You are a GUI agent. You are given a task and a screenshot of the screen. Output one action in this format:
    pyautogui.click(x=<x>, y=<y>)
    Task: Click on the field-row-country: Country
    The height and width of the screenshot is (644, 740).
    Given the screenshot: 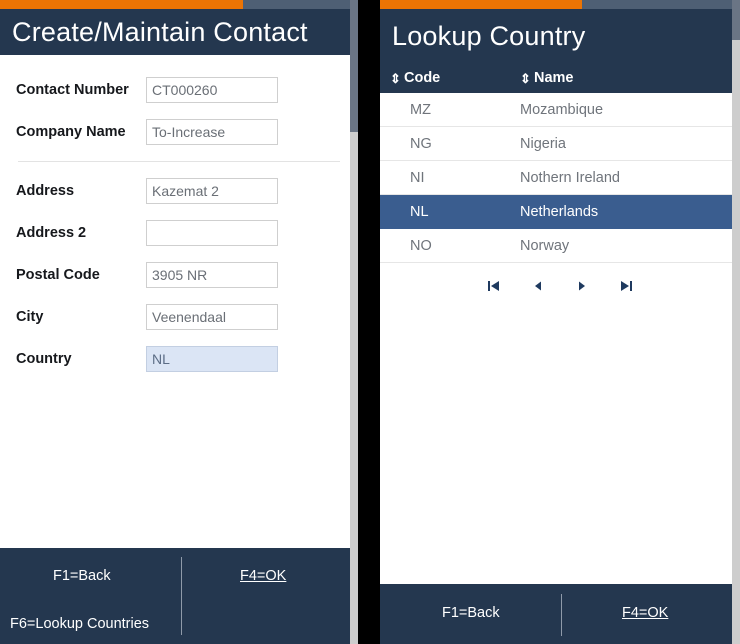 What is the action you would take?
    pyautogui.click(x=179, y=359)
    